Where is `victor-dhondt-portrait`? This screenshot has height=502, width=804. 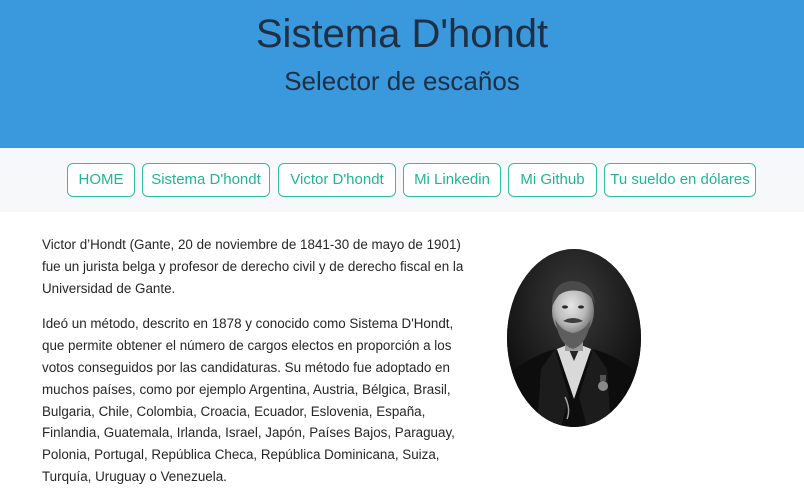 victor-dhondt-portrait is located at coordinates (574, 338).